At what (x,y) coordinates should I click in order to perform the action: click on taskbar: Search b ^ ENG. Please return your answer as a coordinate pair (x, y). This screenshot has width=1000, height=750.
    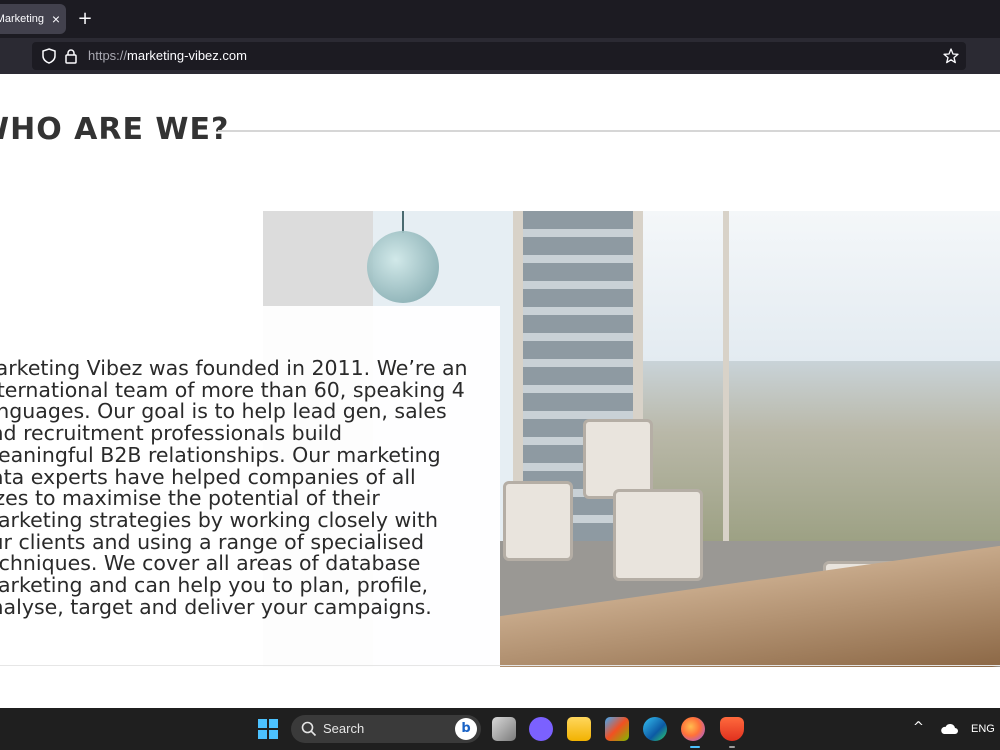
    Looking at the image, I should click on (500, 729).